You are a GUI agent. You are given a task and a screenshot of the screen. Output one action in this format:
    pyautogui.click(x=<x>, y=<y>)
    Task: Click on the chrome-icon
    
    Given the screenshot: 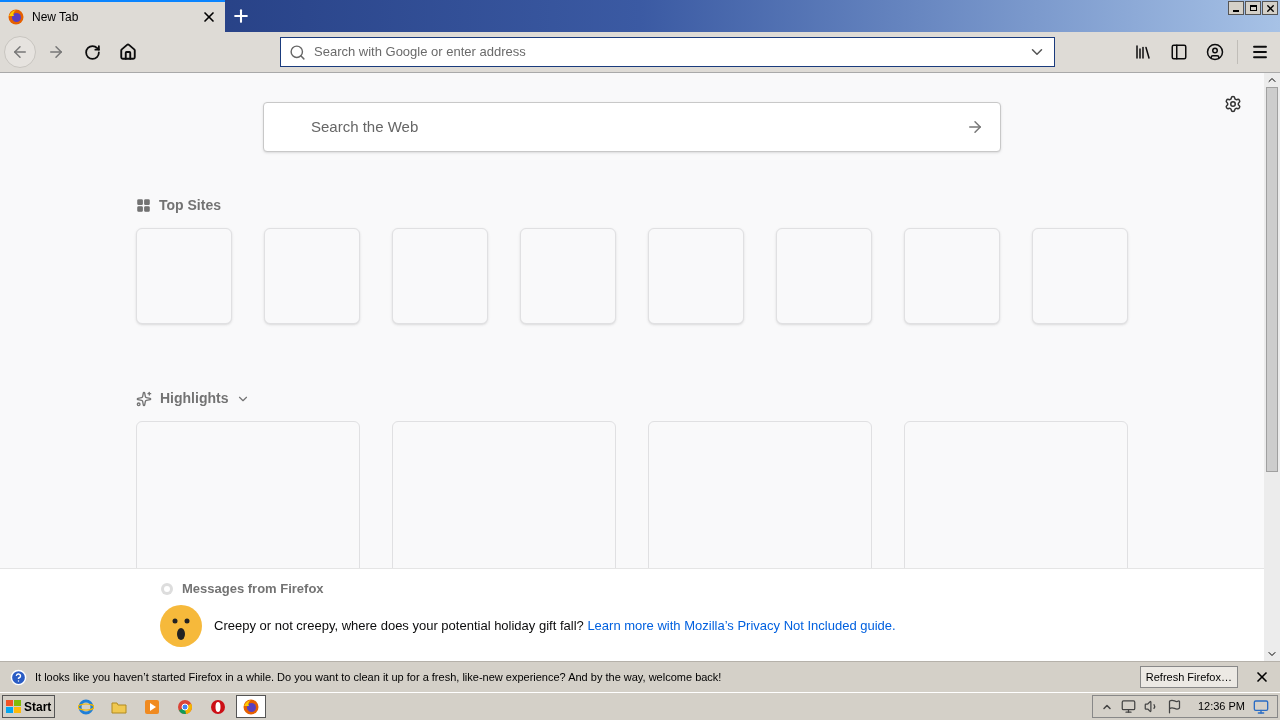 What is the action you would take?
    pyautogui.click(x=185, y=706)
    